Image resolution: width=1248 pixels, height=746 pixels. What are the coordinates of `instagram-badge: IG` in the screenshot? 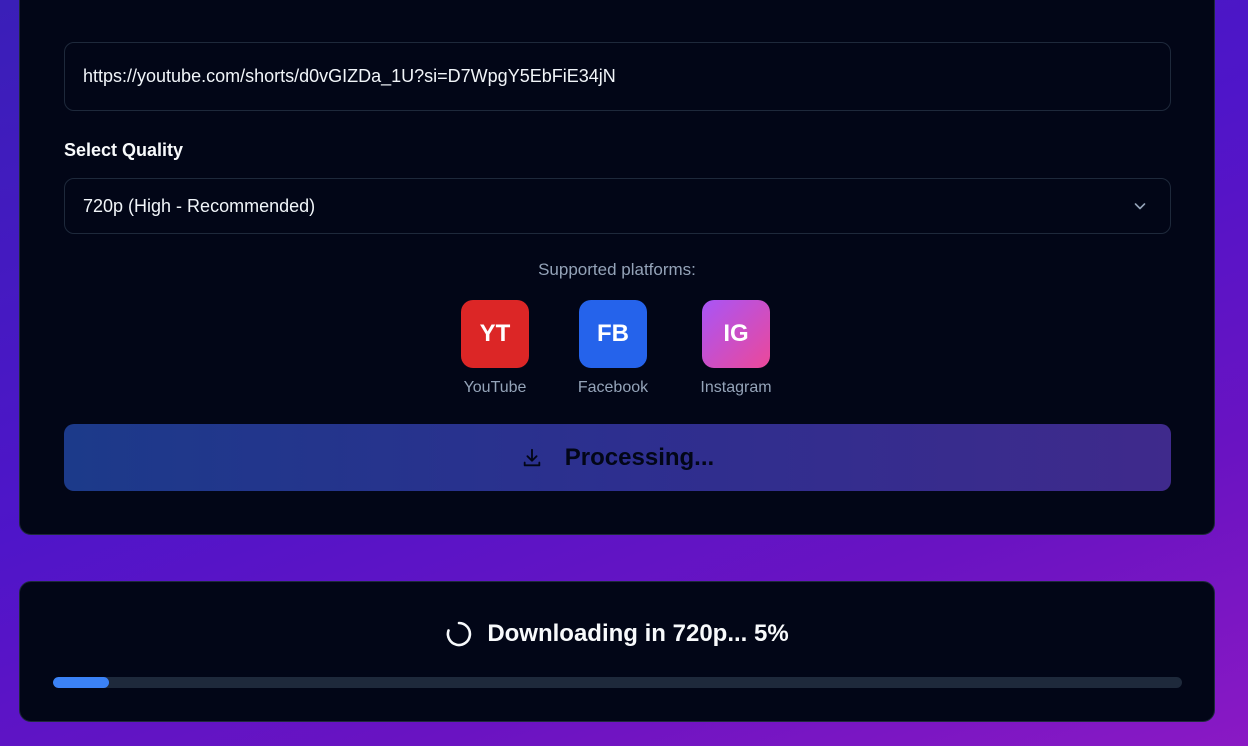 It's located at (736, 334).